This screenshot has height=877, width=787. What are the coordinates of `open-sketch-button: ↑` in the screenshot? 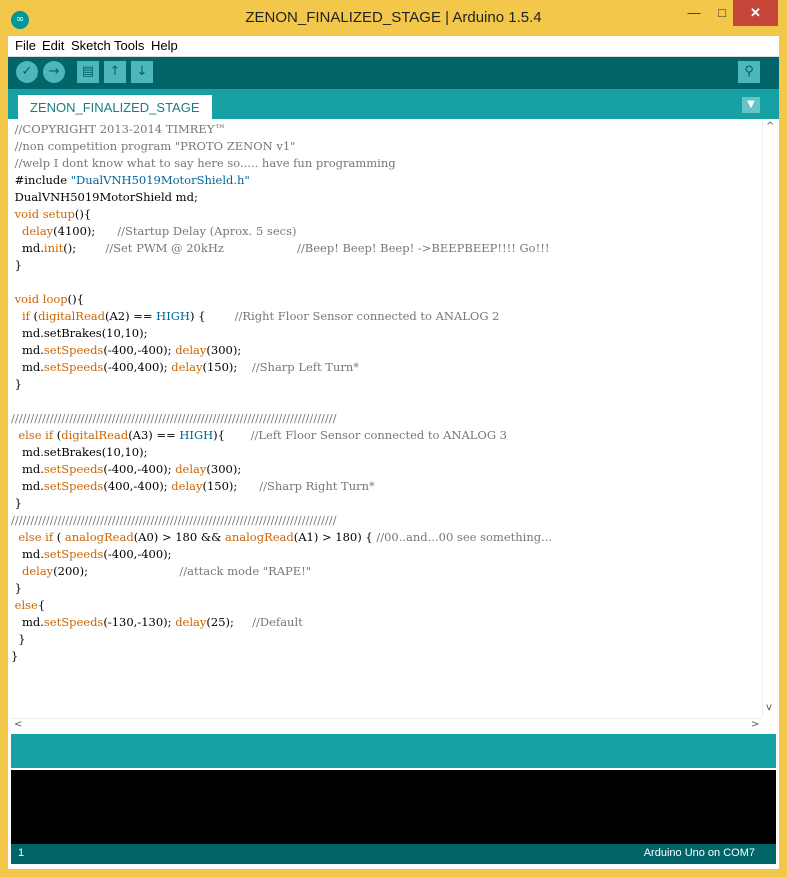 It's located at (115, 72).